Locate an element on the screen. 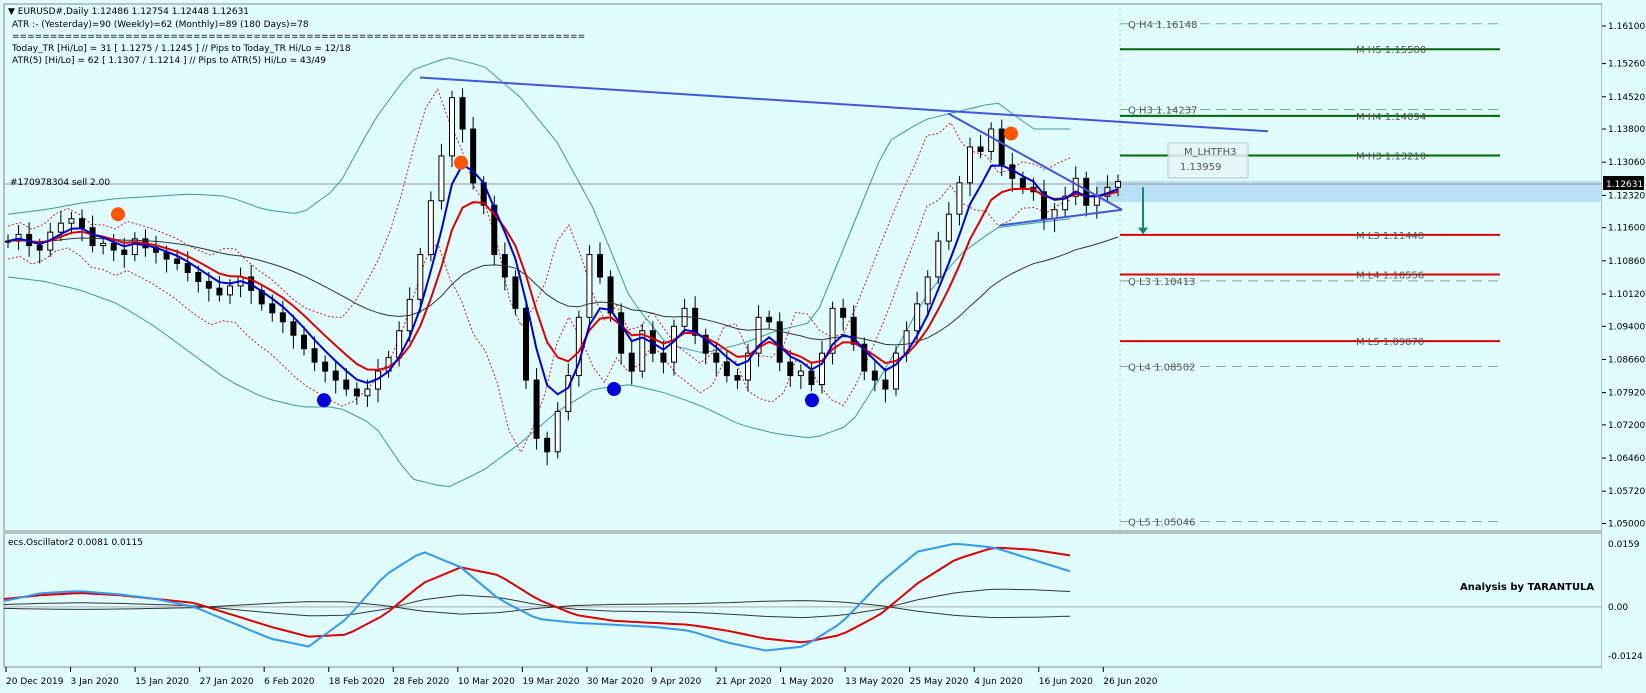 The height and width of the screenshot is (693, 1646). pivot-label: Q L5 1.05046 is located at coordinates (1162, 522).